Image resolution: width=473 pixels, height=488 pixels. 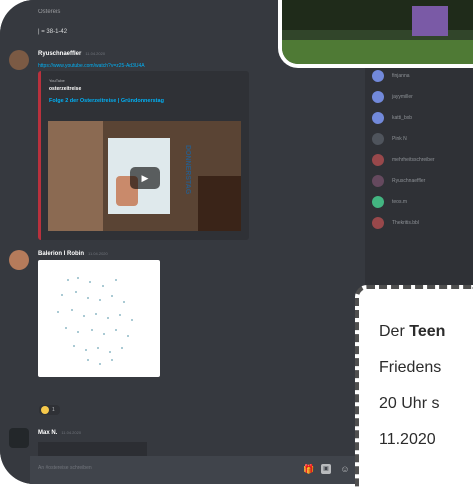 I want to click on message-author: Max N. 11.04.2020, so click(x=59, y=433).